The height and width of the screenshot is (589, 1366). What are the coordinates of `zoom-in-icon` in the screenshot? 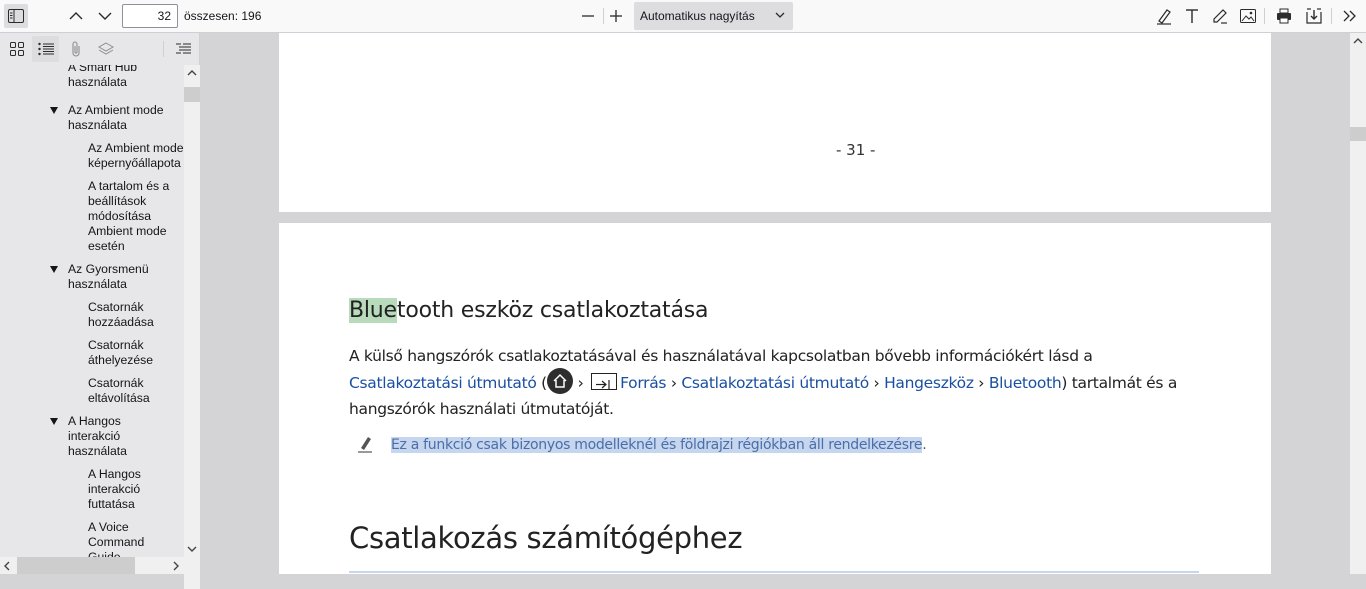 It's located at (616, 16).